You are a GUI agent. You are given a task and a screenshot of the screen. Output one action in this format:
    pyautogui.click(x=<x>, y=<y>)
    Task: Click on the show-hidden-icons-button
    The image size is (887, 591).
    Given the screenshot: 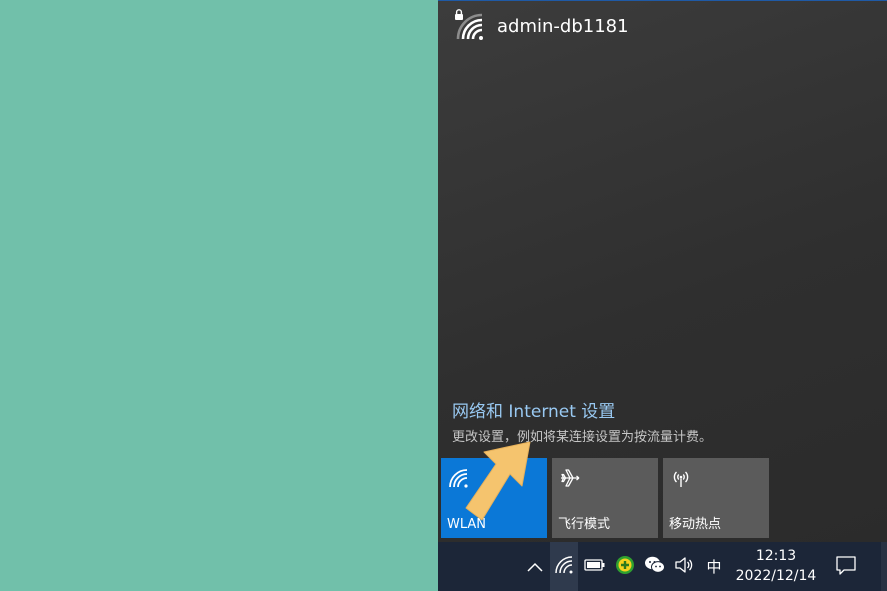 What is the action you would take?
    pyautogui.click(x=535, y=566)
    